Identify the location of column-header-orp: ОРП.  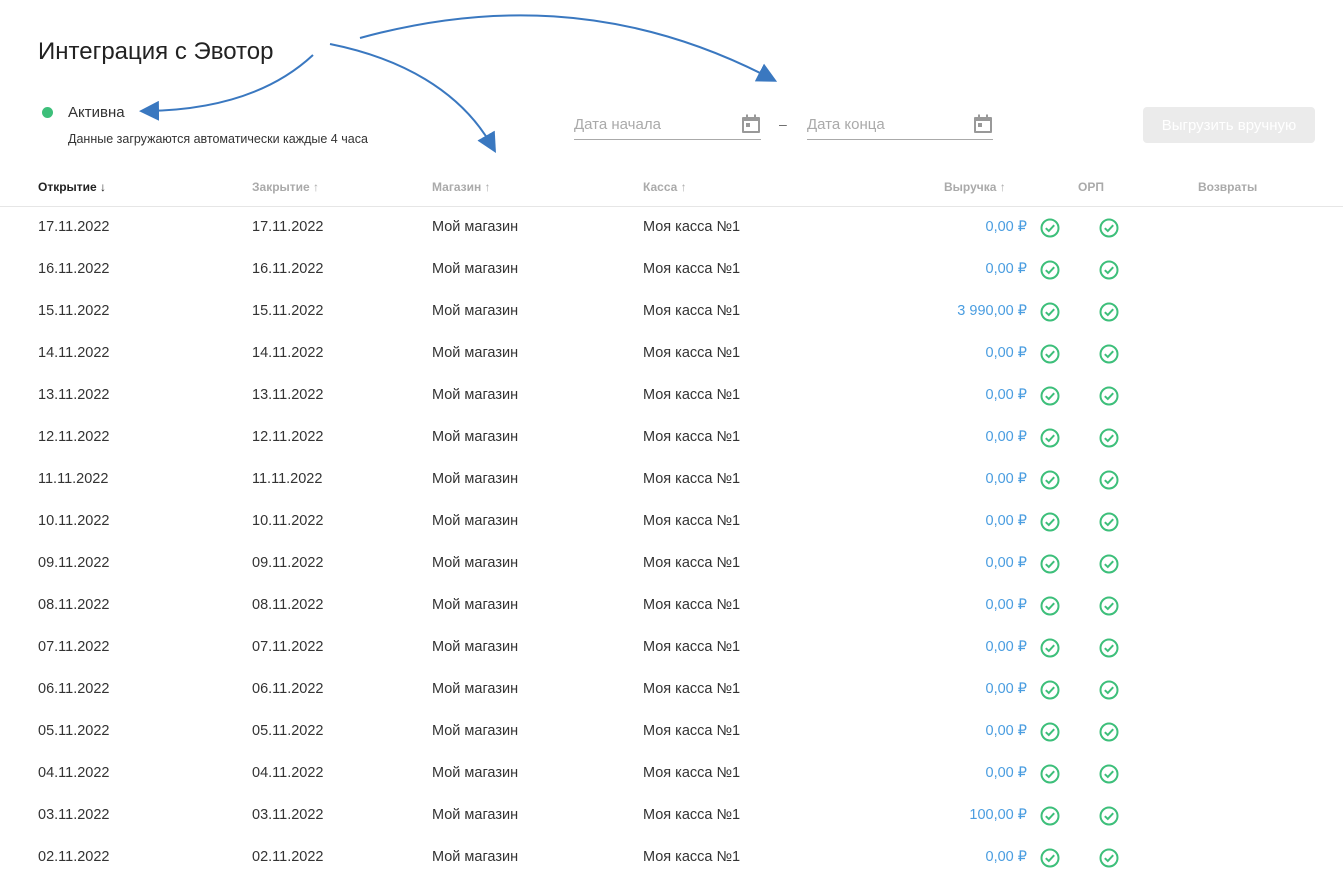
(1091, 187).